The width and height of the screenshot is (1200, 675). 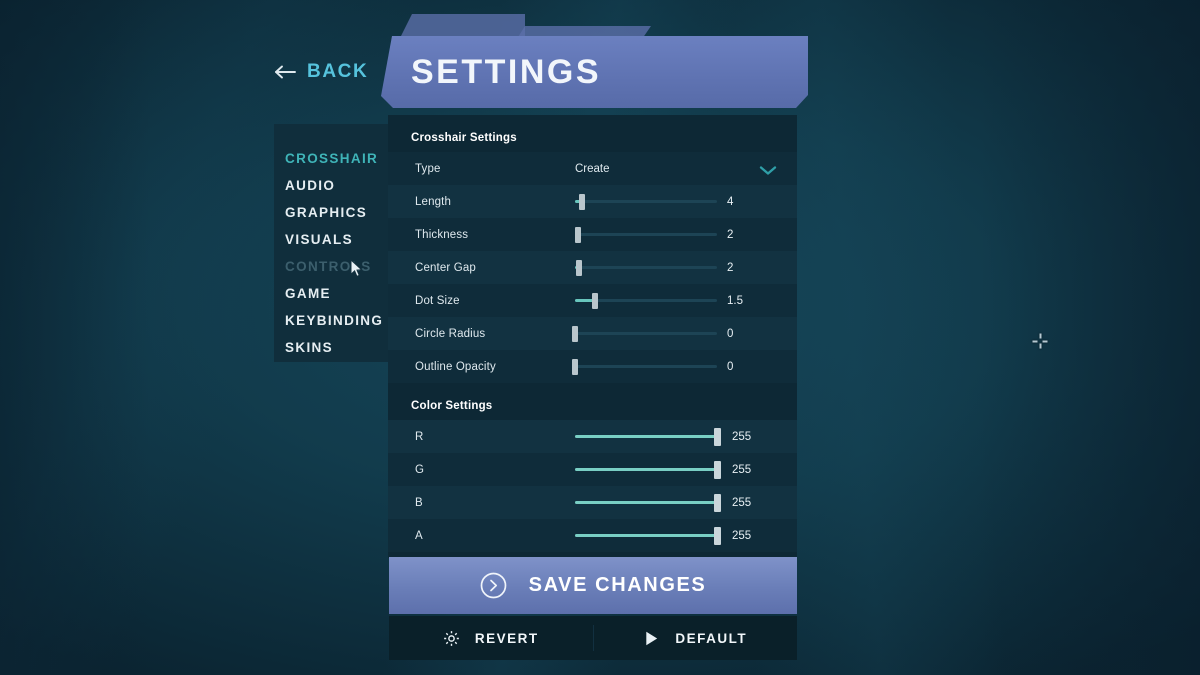 What do you see at coordinates (328, 266) in the screenshot?
I see `sidebar-item-label: CONTROLS` at bounding box center [328, 266].